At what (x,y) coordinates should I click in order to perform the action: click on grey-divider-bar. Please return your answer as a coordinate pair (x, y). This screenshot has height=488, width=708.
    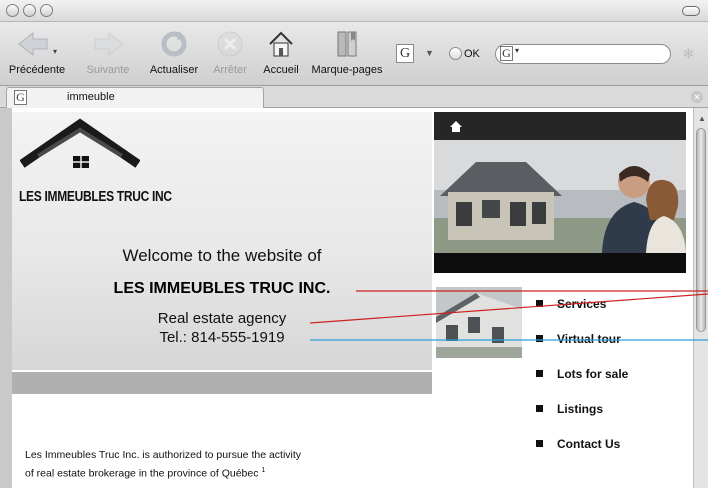
    Looking at the image, I should click on (222, 383).